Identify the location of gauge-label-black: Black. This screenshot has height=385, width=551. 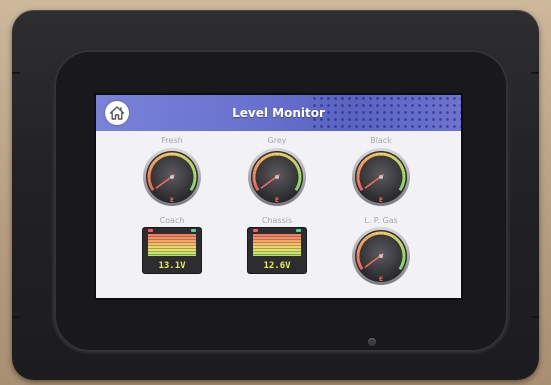
(381, 140).